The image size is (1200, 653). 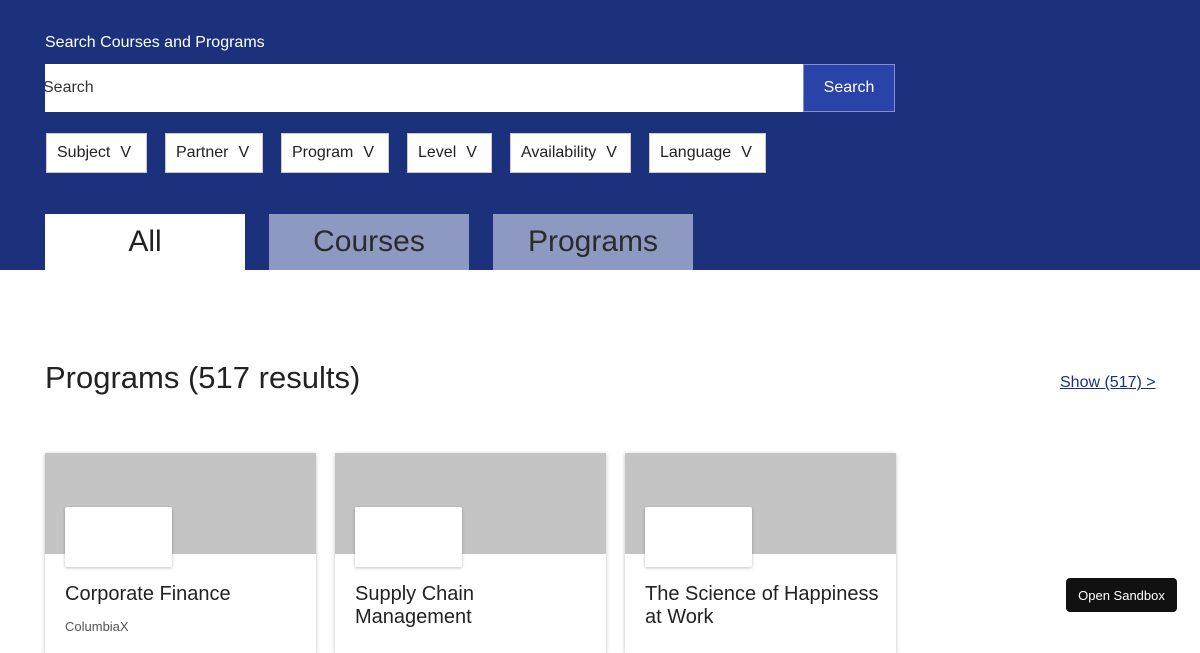 I want to click on filter-subject: Subject V, so click(x=96, y=153).